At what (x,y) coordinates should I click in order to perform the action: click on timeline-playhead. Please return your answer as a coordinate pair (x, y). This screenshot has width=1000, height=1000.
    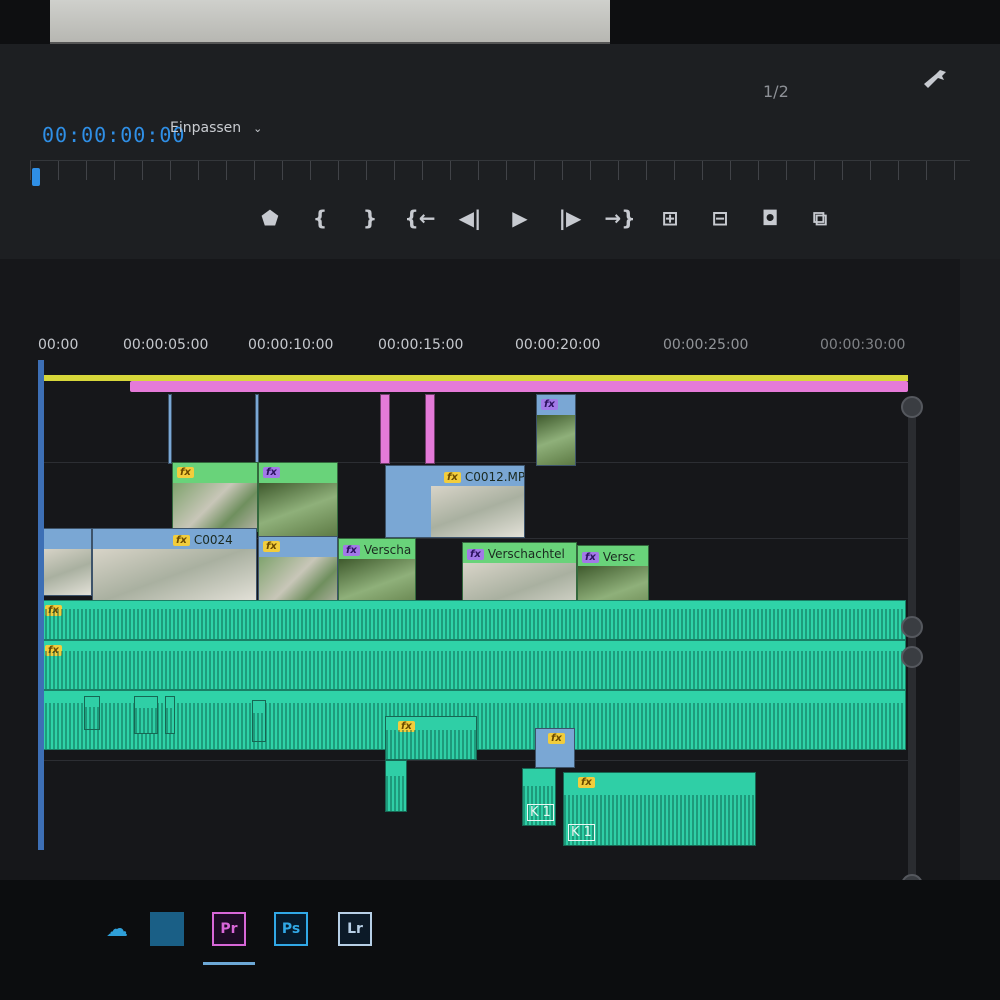
    Looking at the image, I should click on (41, 605).